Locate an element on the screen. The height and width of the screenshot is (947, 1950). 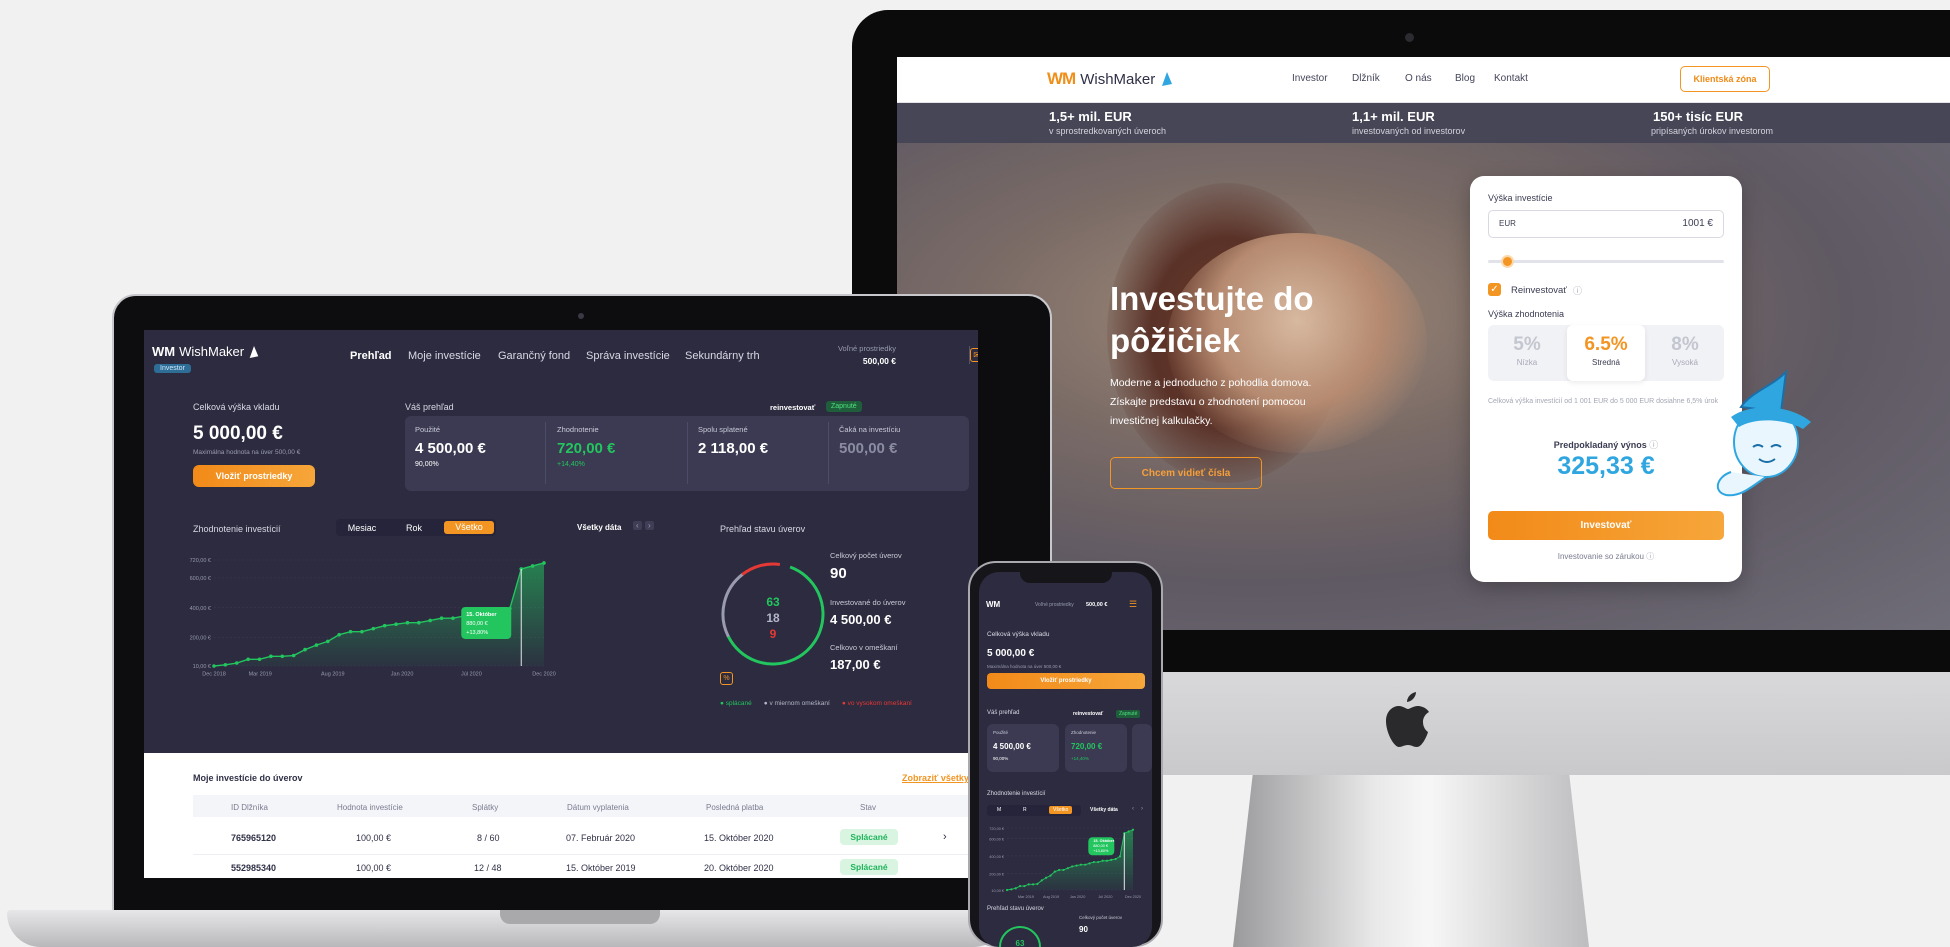
nav-overview: Prehľad is located at coordinates (371, 356).